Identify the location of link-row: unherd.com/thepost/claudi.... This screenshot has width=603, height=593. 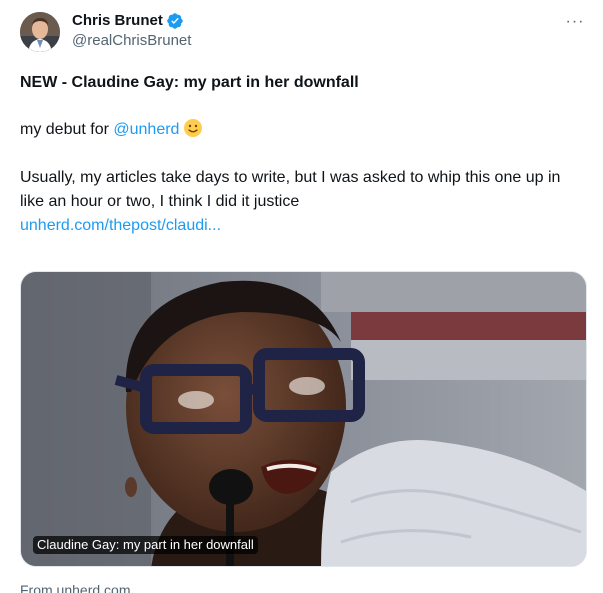
(303, 226).